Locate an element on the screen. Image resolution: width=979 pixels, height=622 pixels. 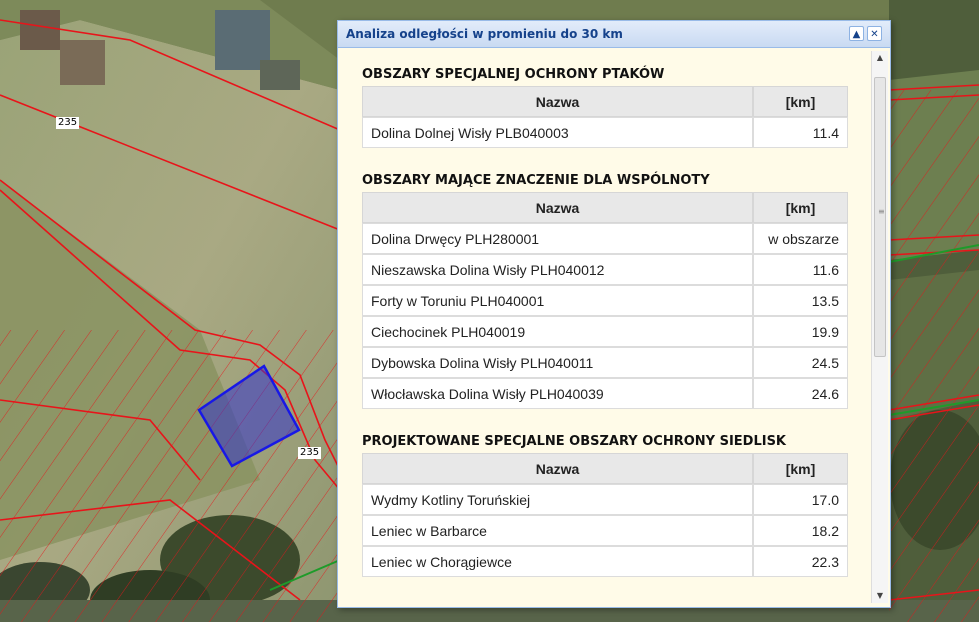
table-row: Leniec w Barbarce 18.2 is located at coordinates (605, 530).